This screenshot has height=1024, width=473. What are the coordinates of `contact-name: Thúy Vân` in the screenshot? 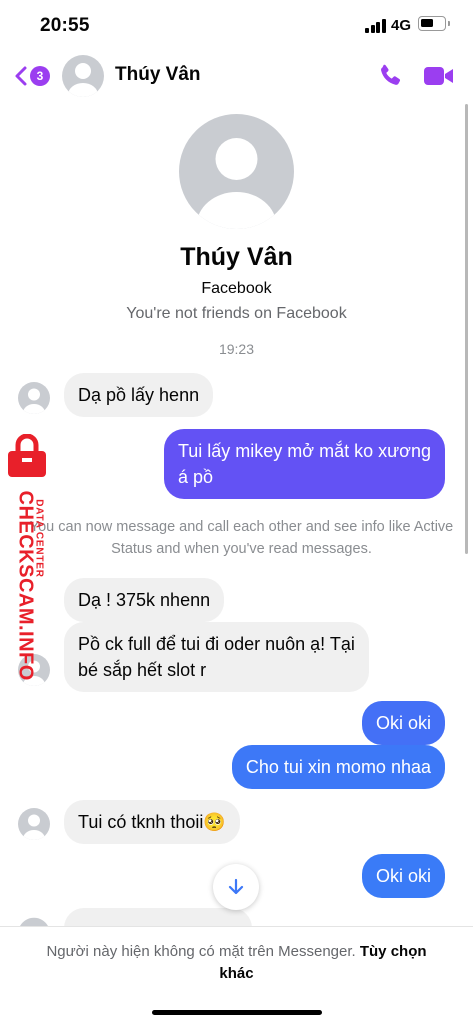 It's located at (158, 75).